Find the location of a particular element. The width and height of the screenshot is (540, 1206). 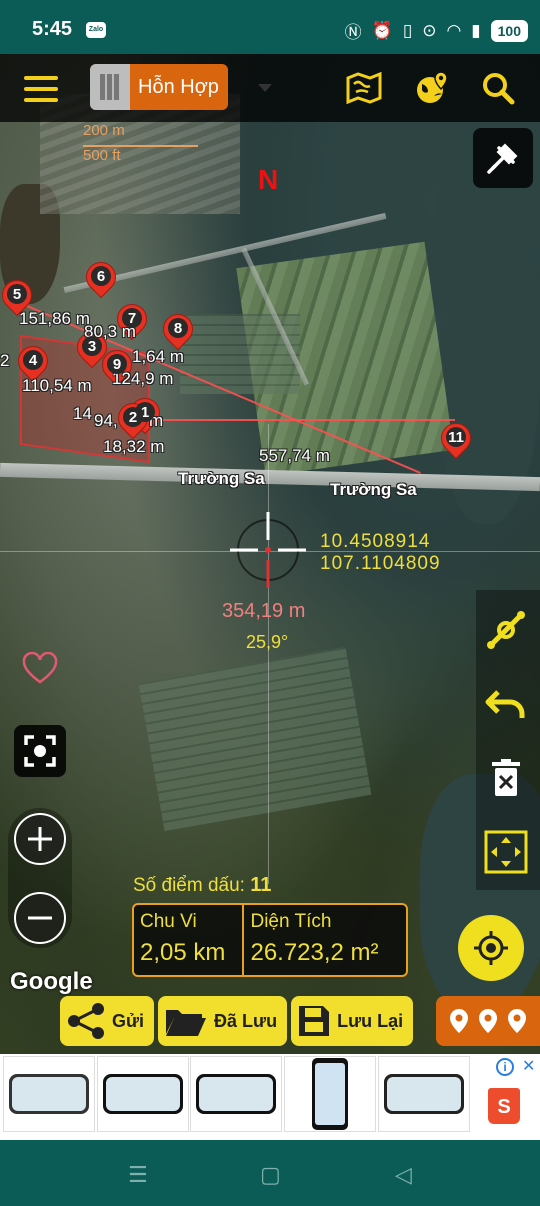

ad-info-icon: i is located at coordinates (505, 1067).